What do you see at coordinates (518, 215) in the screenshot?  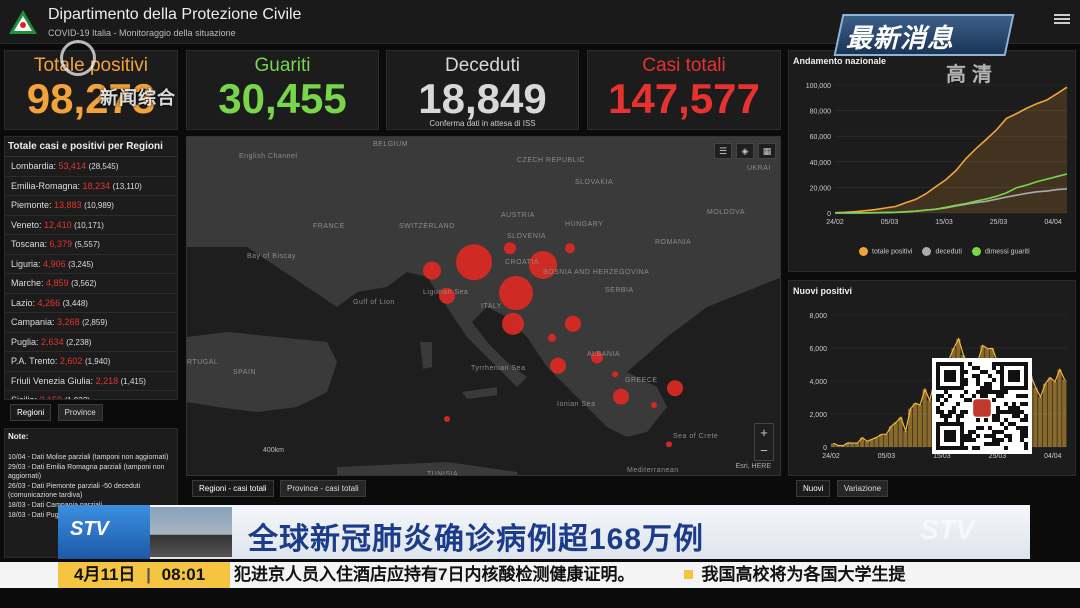 I see `map-label: AUSTRIA` at bounding box center [518, 215].